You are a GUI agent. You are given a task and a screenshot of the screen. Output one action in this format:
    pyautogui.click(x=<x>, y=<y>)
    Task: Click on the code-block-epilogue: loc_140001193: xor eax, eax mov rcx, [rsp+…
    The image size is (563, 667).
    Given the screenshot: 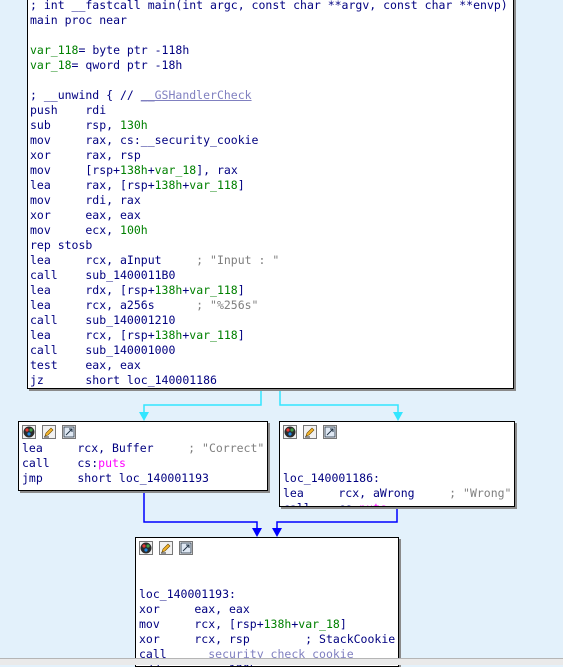 What is the action you would take?
    pyautogui.click(x=267, y=602)
    